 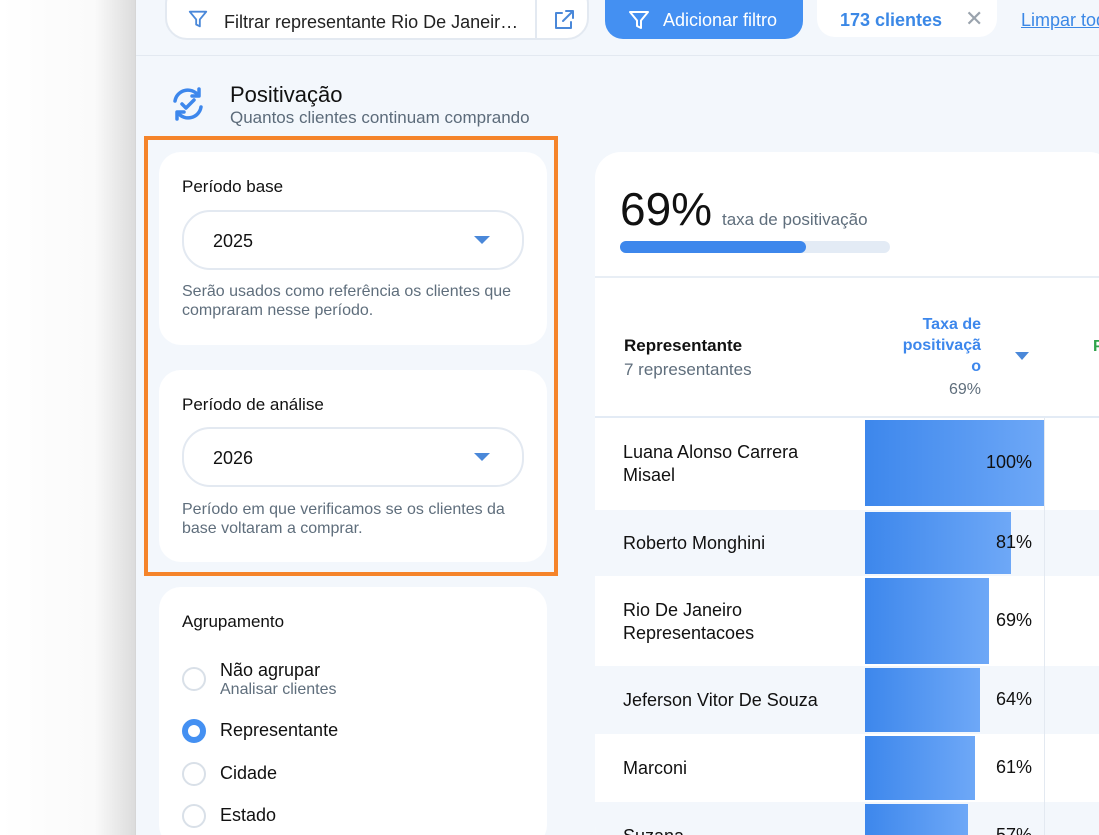 I want to click on rate-value: 69%, so click(x=1013, y=620).